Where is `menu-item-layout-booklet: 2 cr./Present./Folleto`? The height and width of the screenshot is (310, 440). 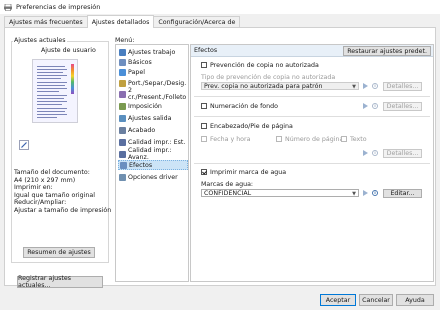
menu-item-layout-booklet: 2 cr./Present./Folleto is located at coordinates (153, 94).